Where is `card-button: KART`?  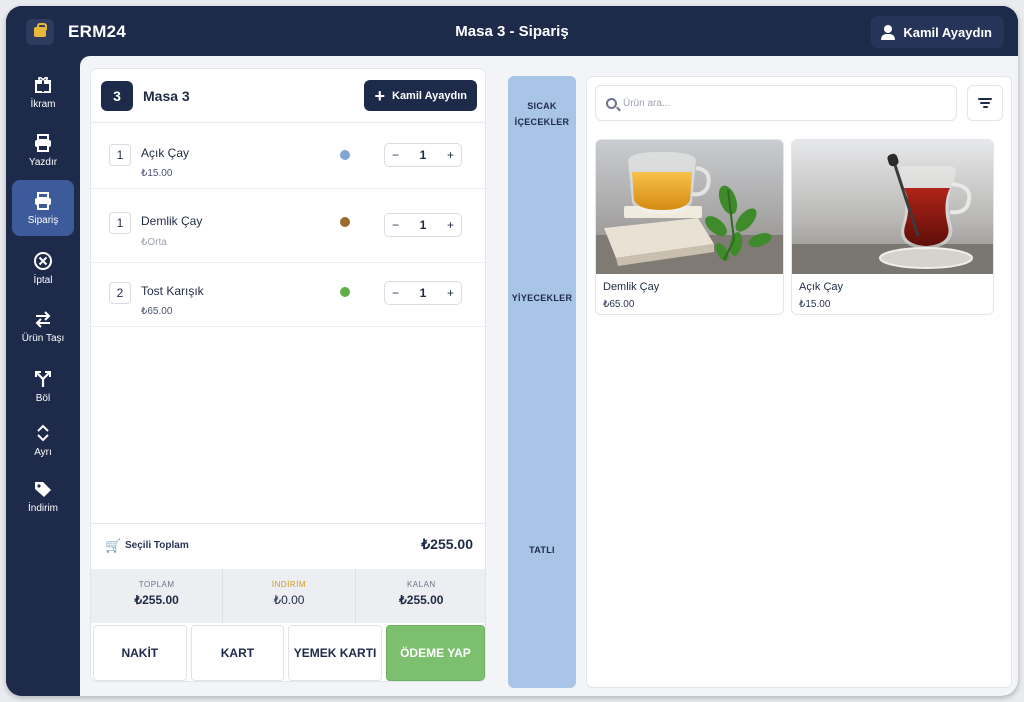 card-button: KART is located at coordinates (237, 653).